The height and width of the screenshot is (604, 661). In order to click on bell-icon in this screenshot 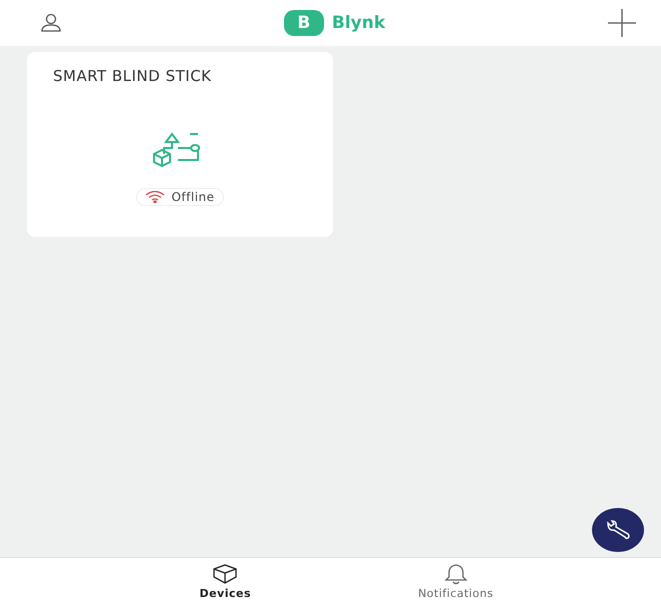, I will do `click(455, 573)`.